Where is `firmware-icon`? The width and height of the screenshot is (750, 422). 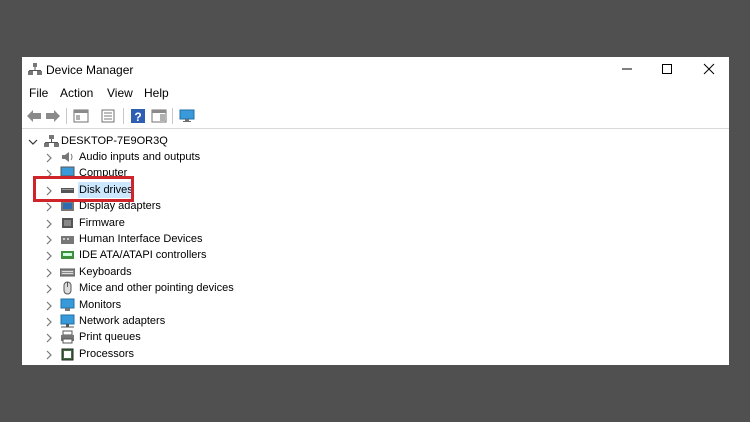
firmware-icon is located at coordinates (67, 222).